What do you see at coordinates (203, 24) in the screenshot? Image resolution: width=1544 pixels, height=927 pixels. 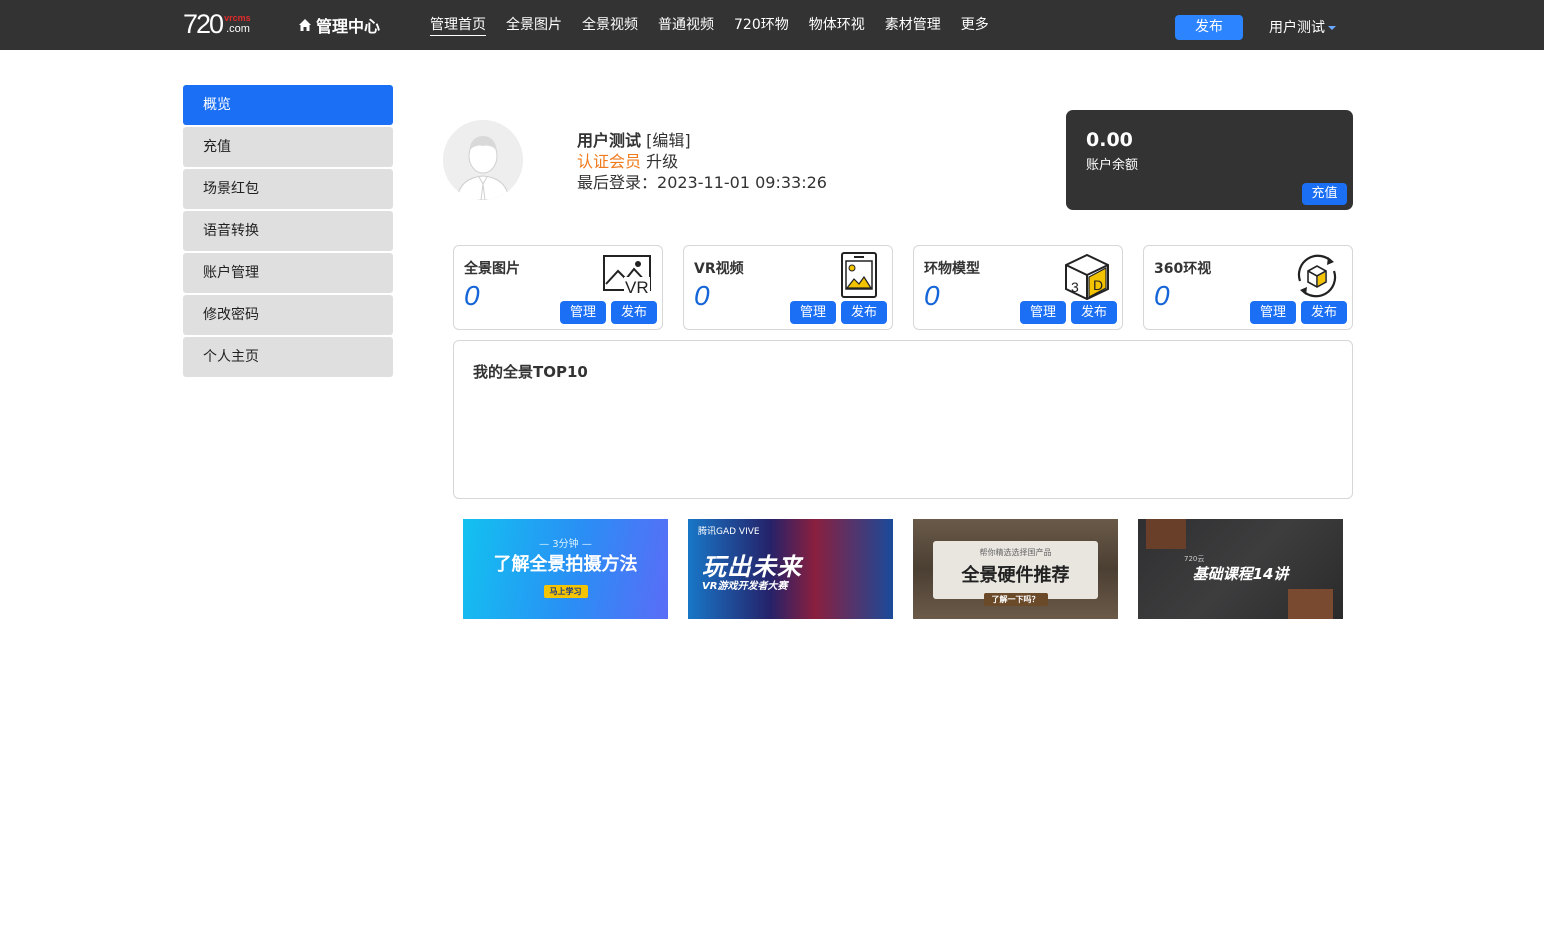 I see `logo-number: 720` at bounding box center [203, 24].